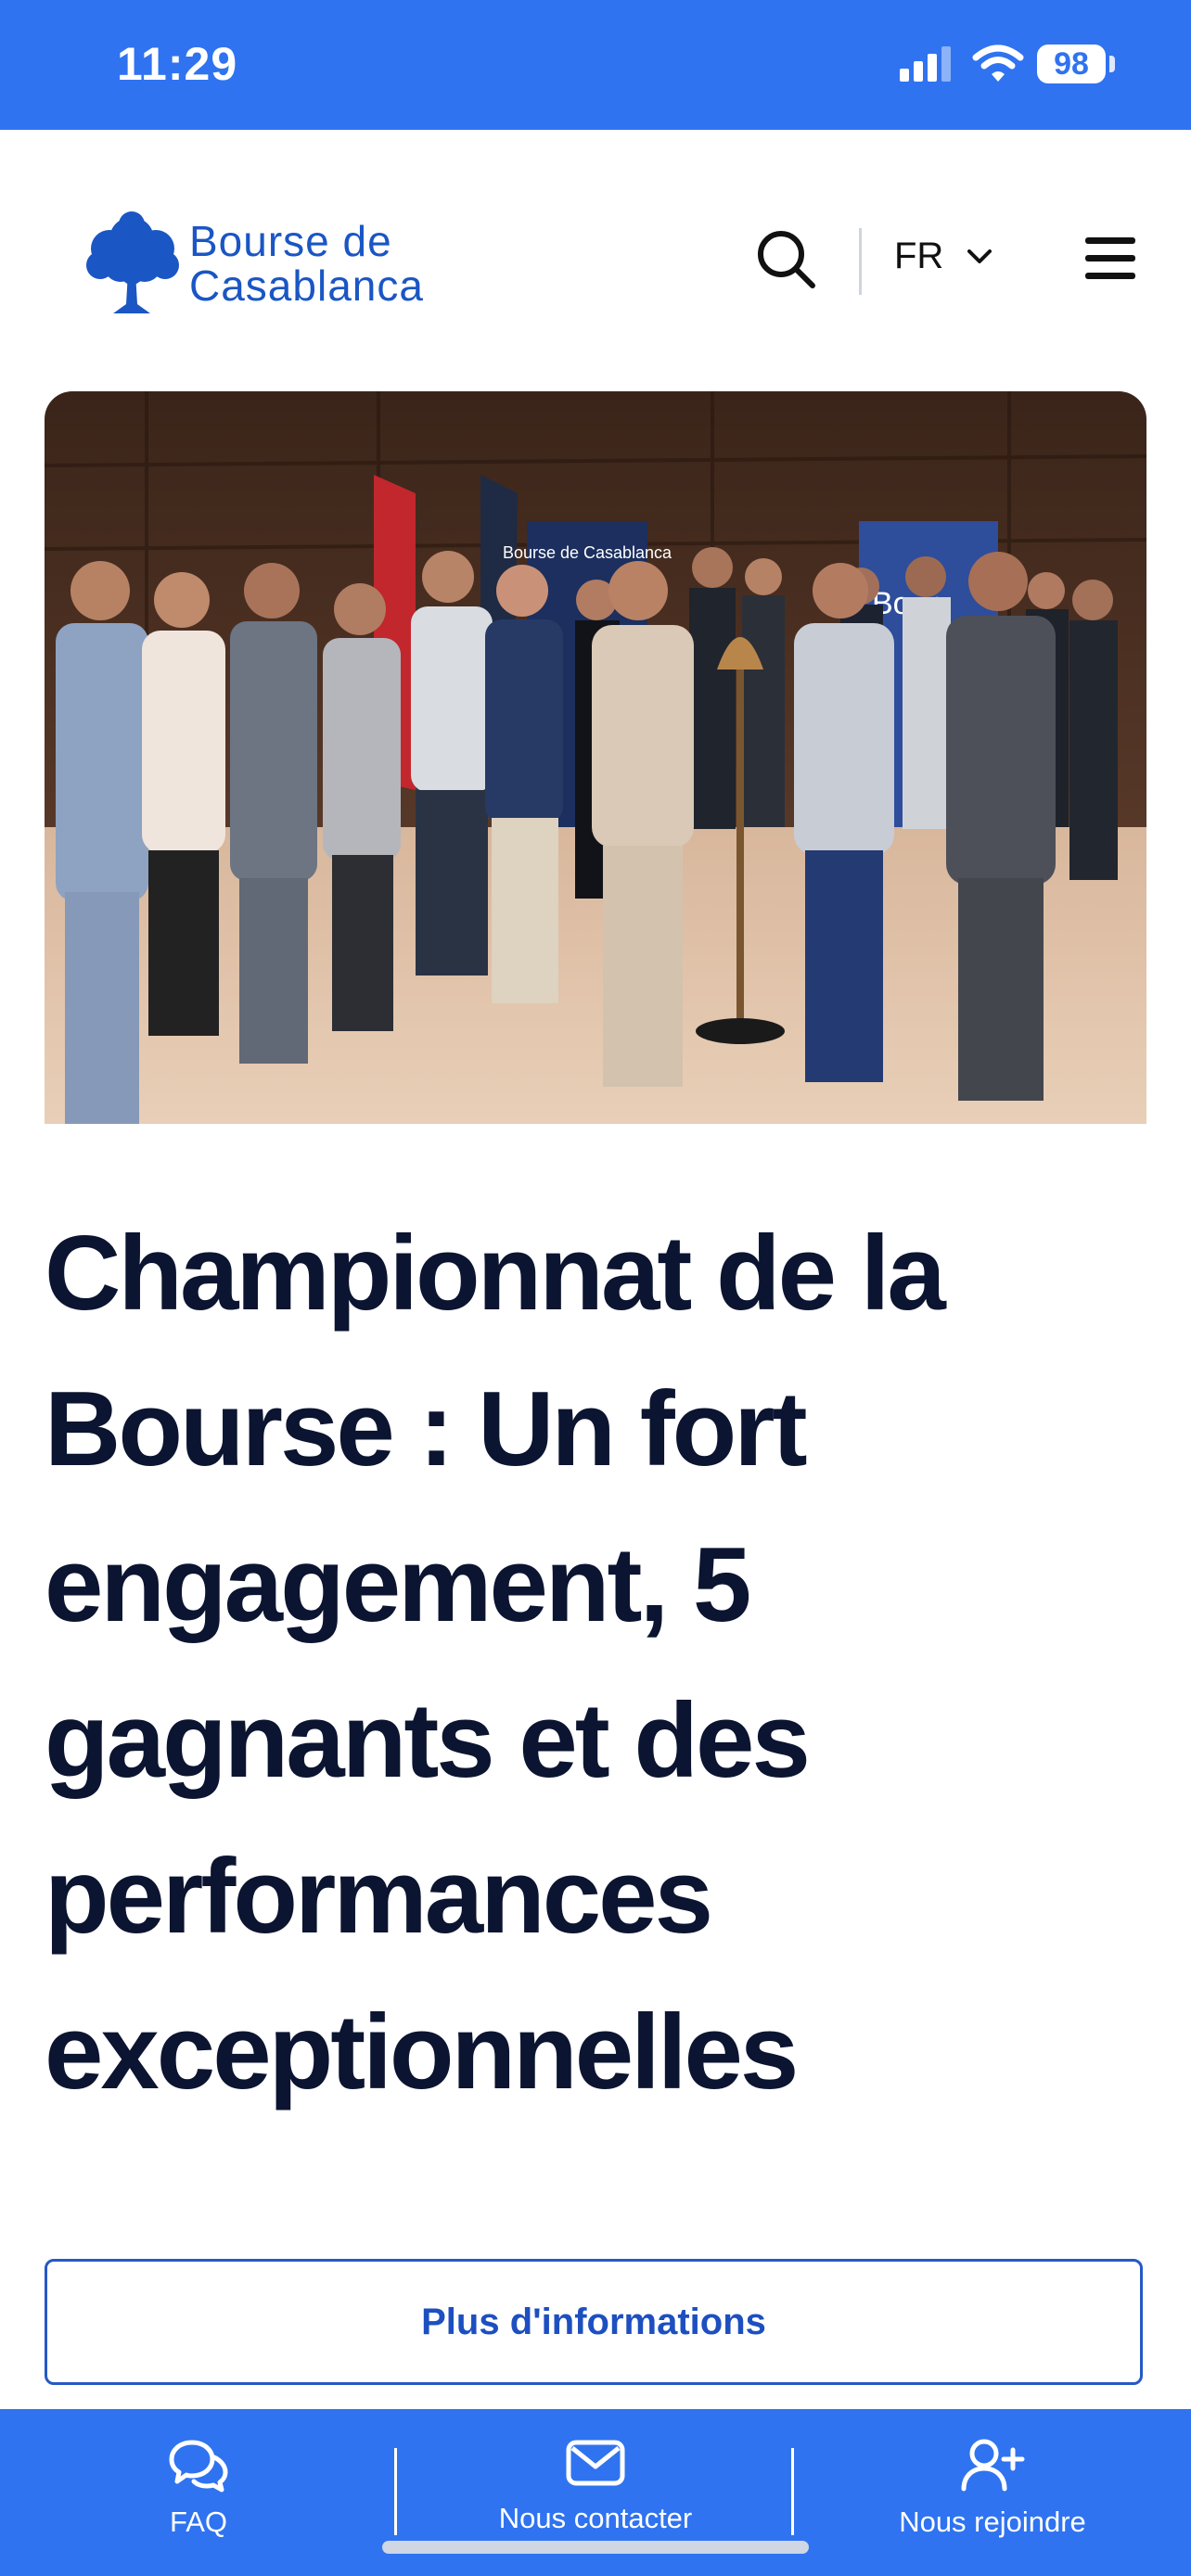  Describe the element at coordinates (1071, 64) in the screenshot. I see `battery-indicator: 98` at that location.